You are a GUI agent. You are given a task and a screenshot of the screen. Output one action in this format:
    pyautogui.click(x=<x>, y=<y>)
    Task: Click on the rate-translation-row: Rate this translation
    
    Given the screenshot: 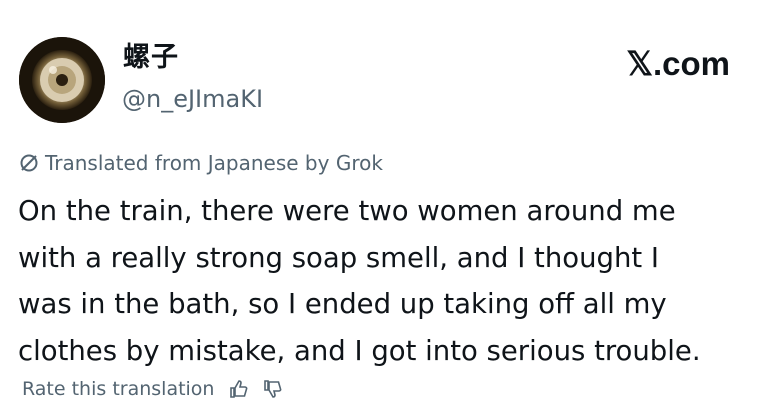 What is the action you would take?
    pyautogui.click(x=152, y=389)
    